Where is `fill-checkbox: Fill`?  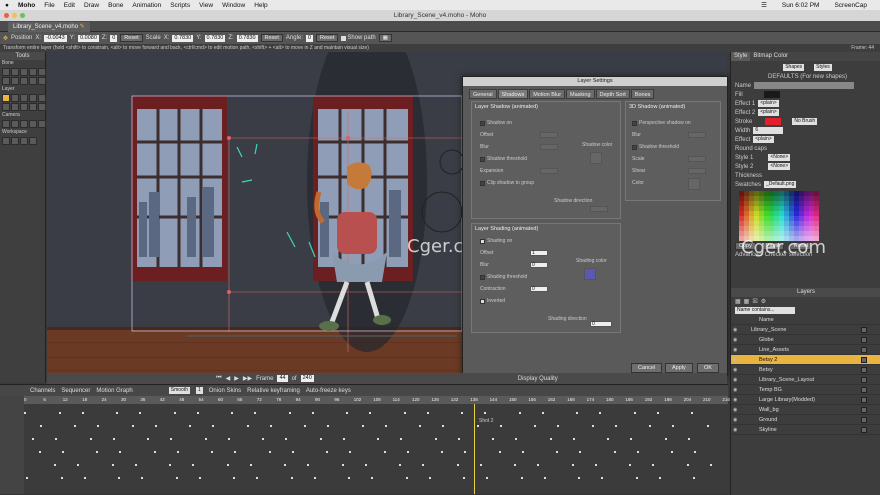 fill-checkbox: Fill is located at coordinates (739, 95).